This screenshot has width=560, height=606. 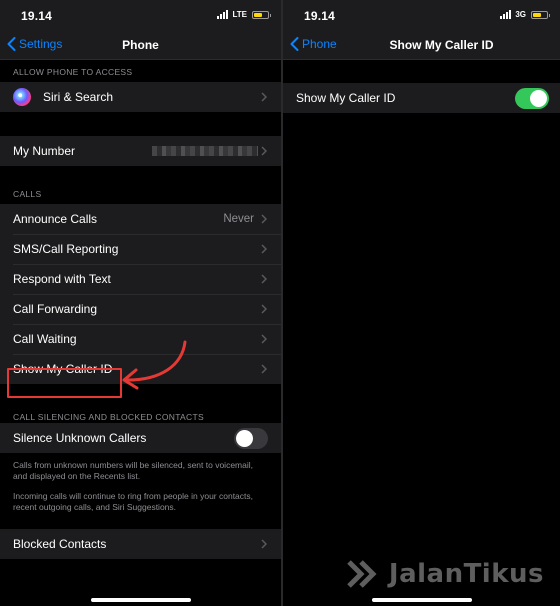 What do you see at coordinates (346, 98) in the screenshot?
I see `show-my-caller-id-setting-label: Show My Caller ID` at bounding box center [346, 98].